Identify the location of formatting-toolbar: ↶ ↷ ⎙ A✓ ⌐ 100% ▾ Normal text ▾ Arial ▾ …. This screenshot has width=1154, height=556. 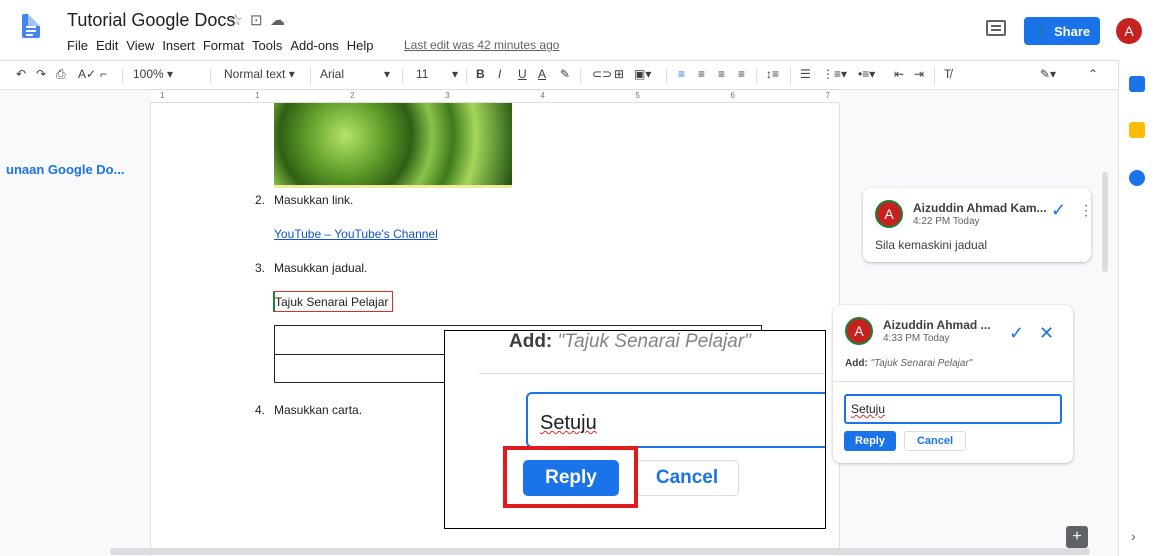
(559, 75).